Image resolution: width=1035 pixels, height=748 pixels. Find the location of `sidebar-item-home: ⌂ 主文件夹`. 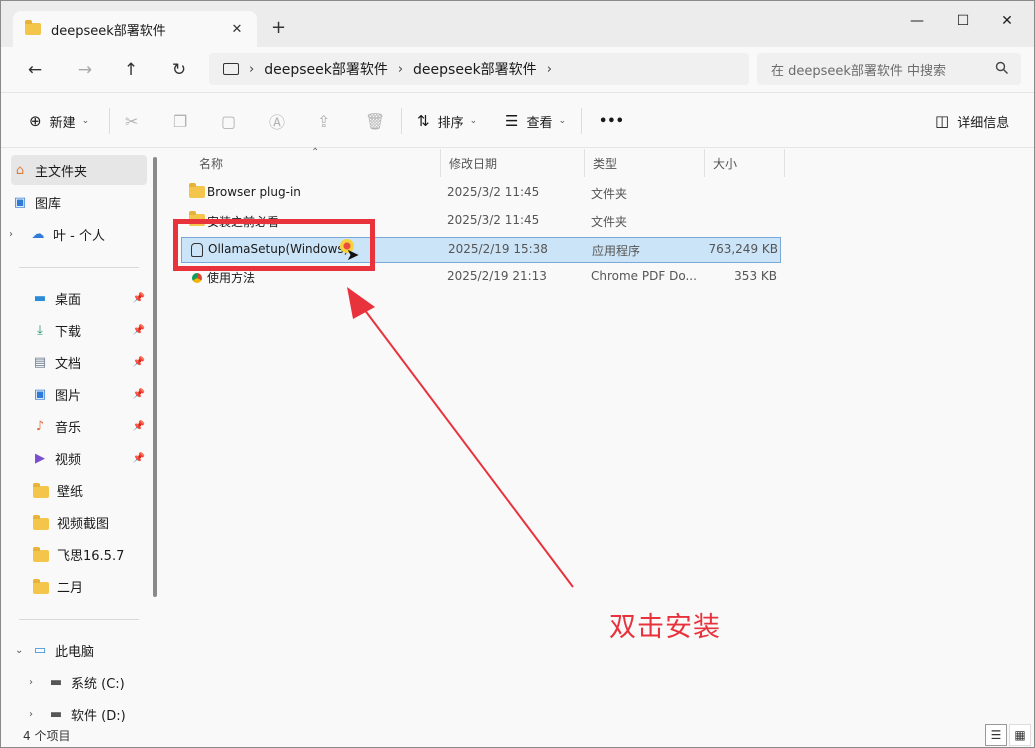

sidebar-item-home: ⌂ 主文件夹 is located at coordinates (79, 170).